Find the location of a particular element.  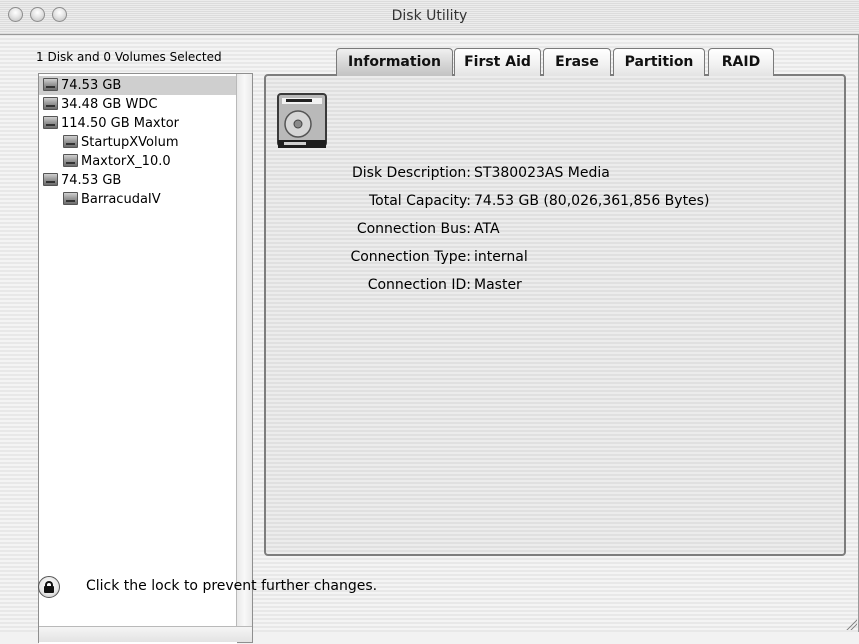

total-capacity-label: Total Capacity: is located at coordinates (419, 201).